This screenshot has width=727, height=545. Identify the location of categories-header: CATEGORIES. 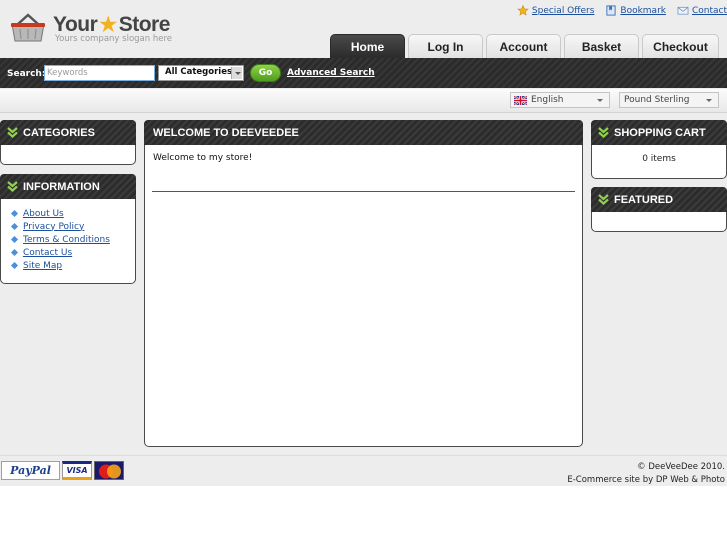
(68, 132).